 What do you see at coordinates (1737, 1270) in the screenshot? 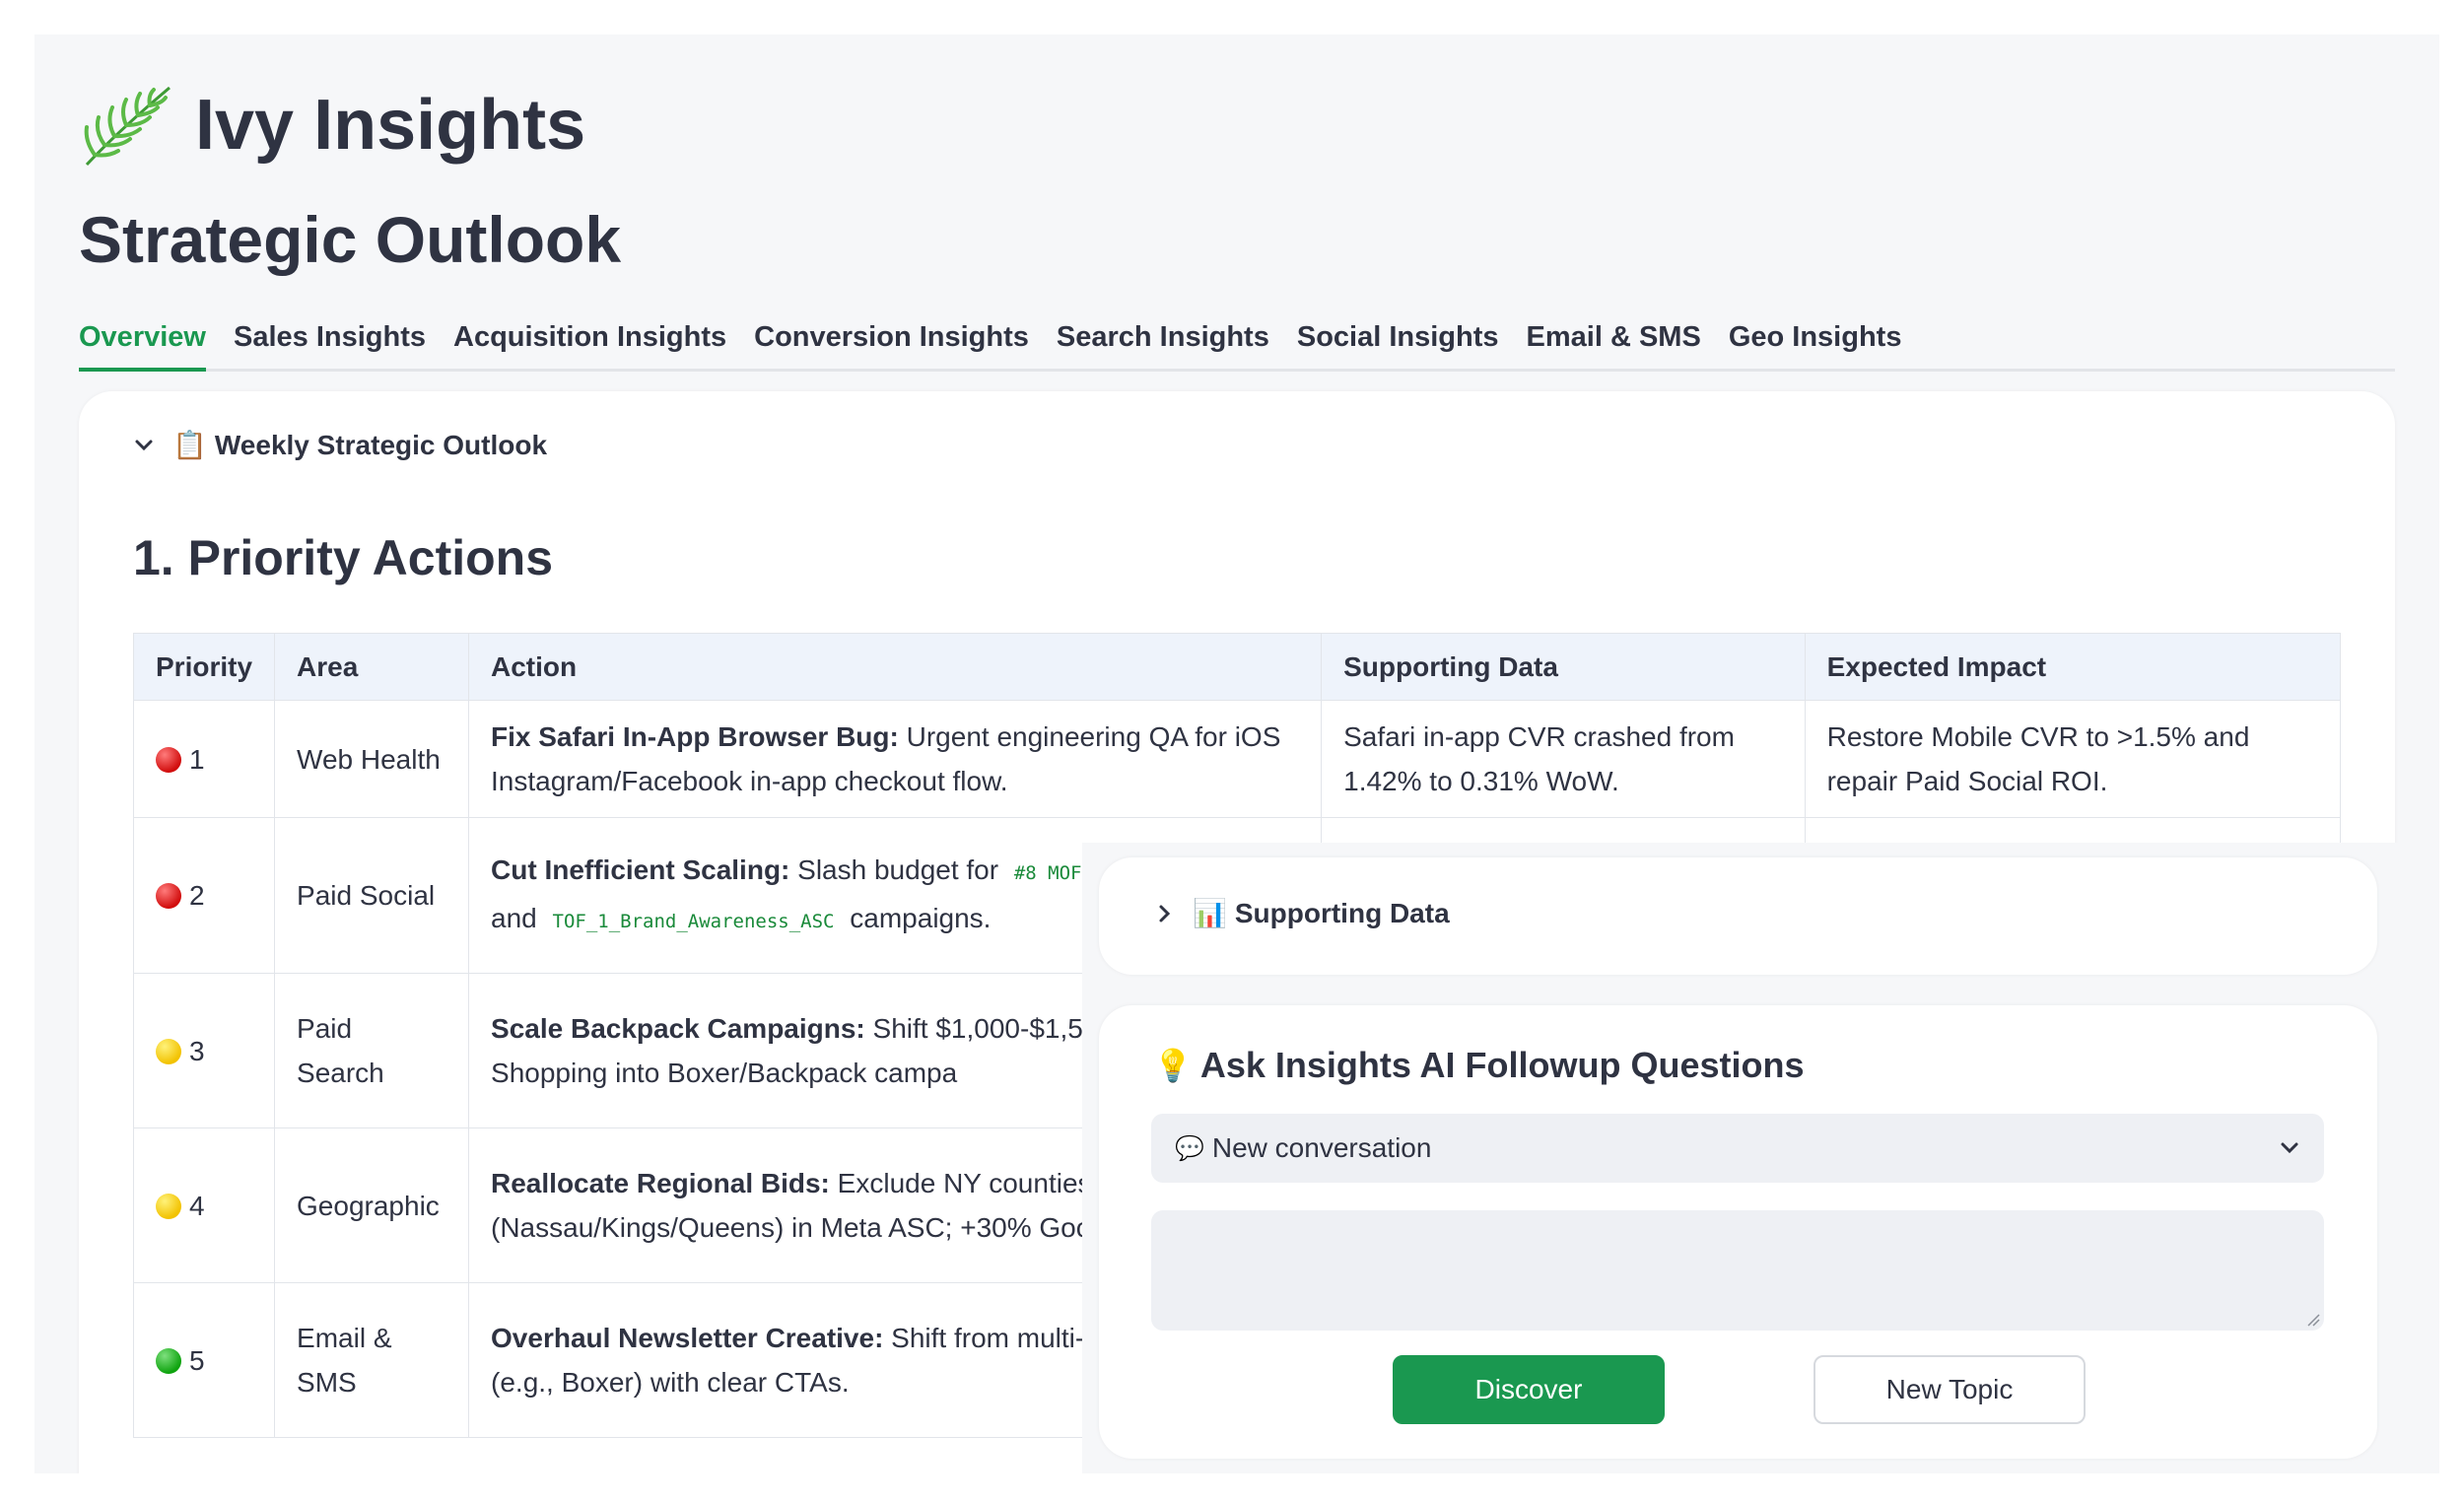
I see `question-input` at bounding box center [1737, 1270].